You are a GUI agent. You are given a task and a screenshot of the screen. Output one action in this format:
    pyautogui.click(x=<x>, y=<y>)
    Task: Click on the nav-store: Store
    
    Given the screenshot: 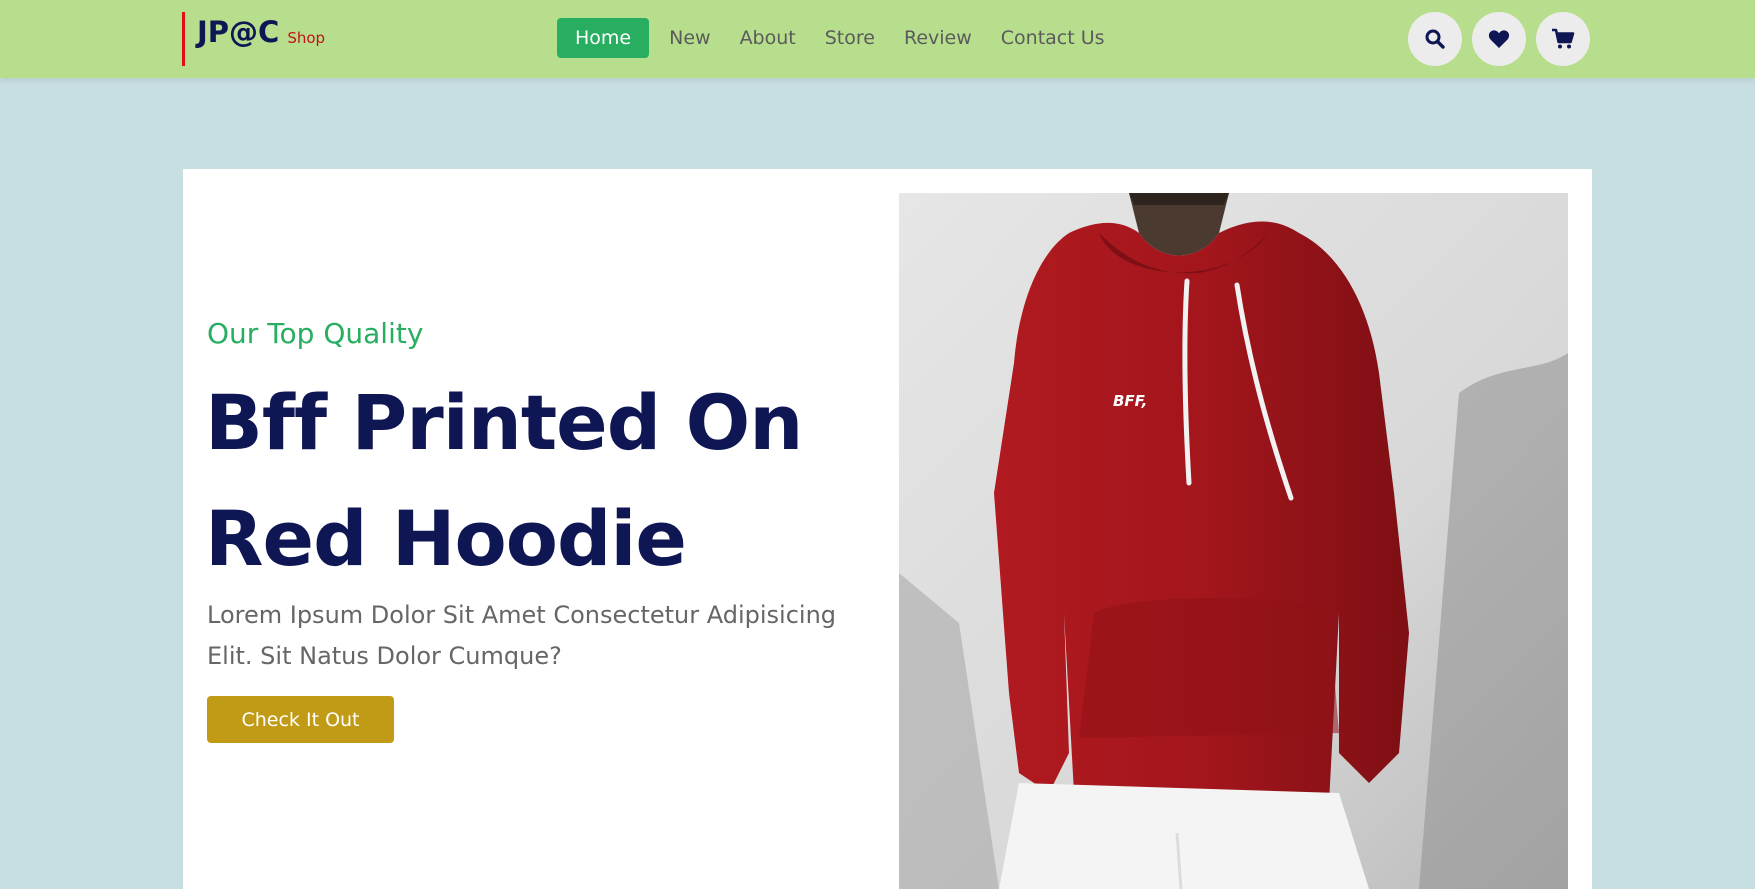 What is the action you would take?
    pyautogui.click(x=850, y=38)
    